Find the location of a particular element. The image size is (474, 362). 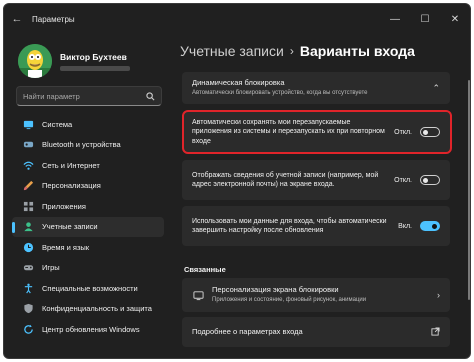

close-button: ✕ is located at coordinates (455, 19).